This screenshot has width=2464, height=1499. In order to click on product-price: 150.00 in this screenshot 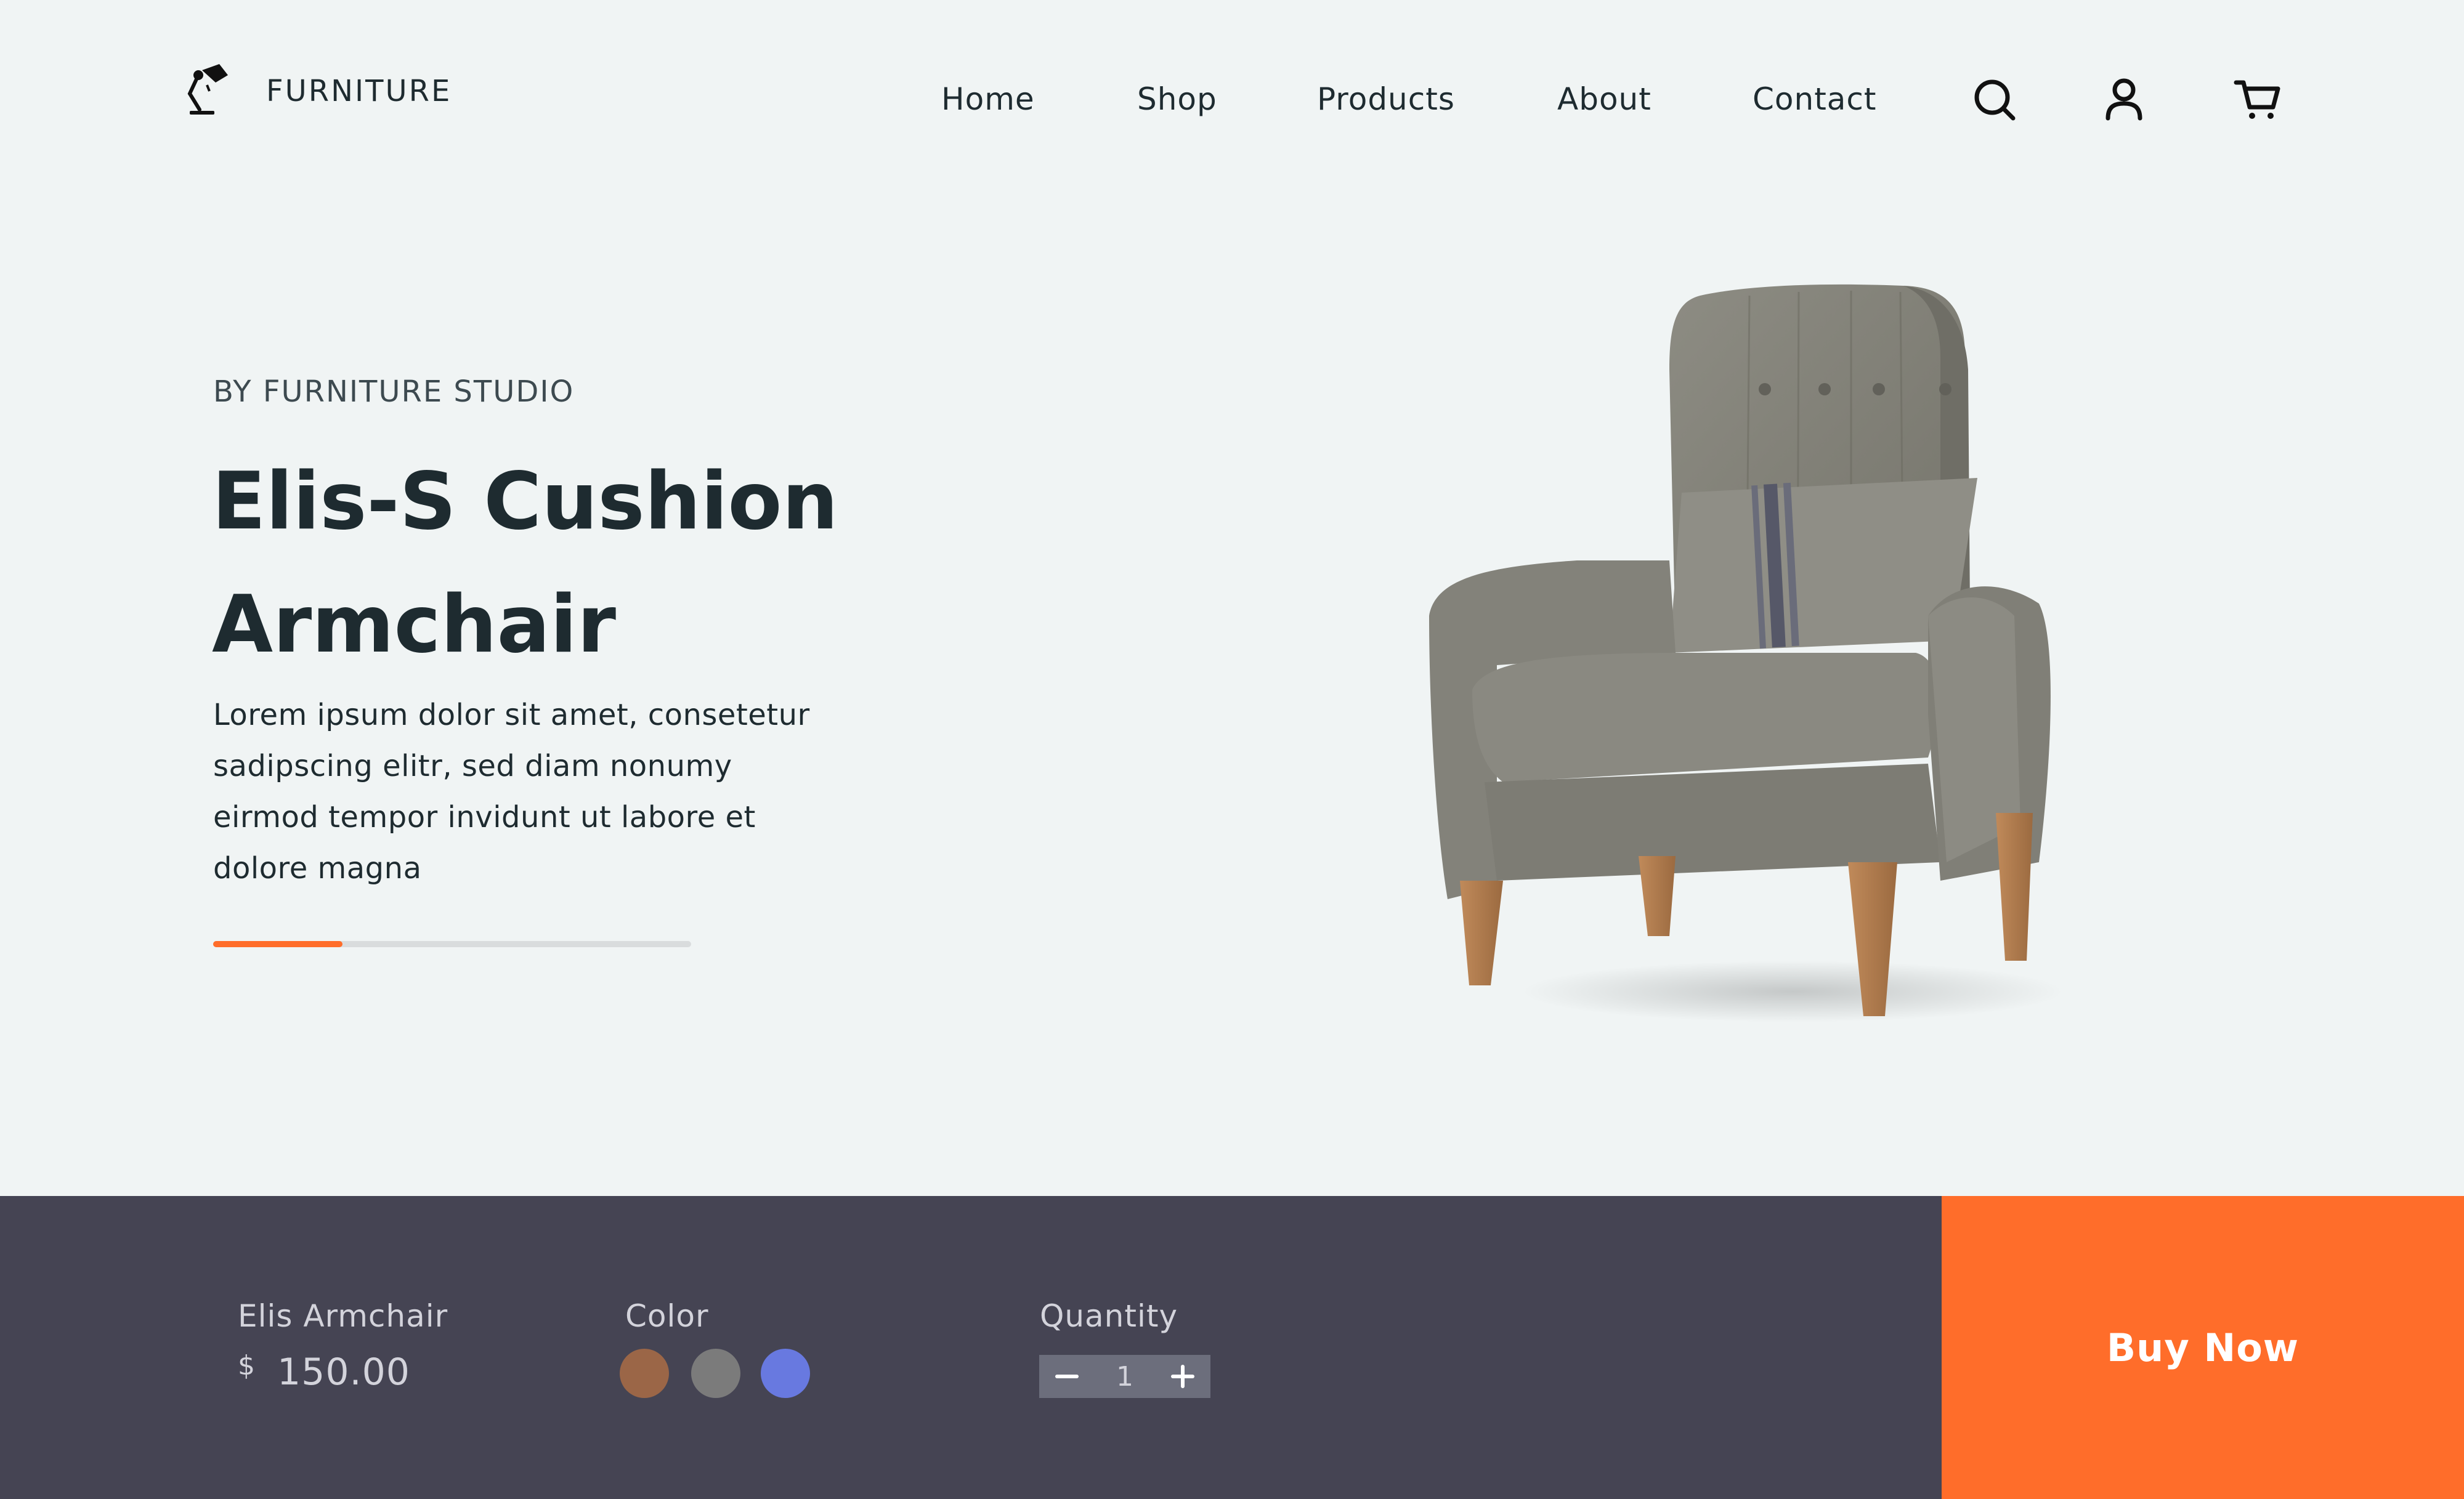, I will do `click(343, 1372)`.